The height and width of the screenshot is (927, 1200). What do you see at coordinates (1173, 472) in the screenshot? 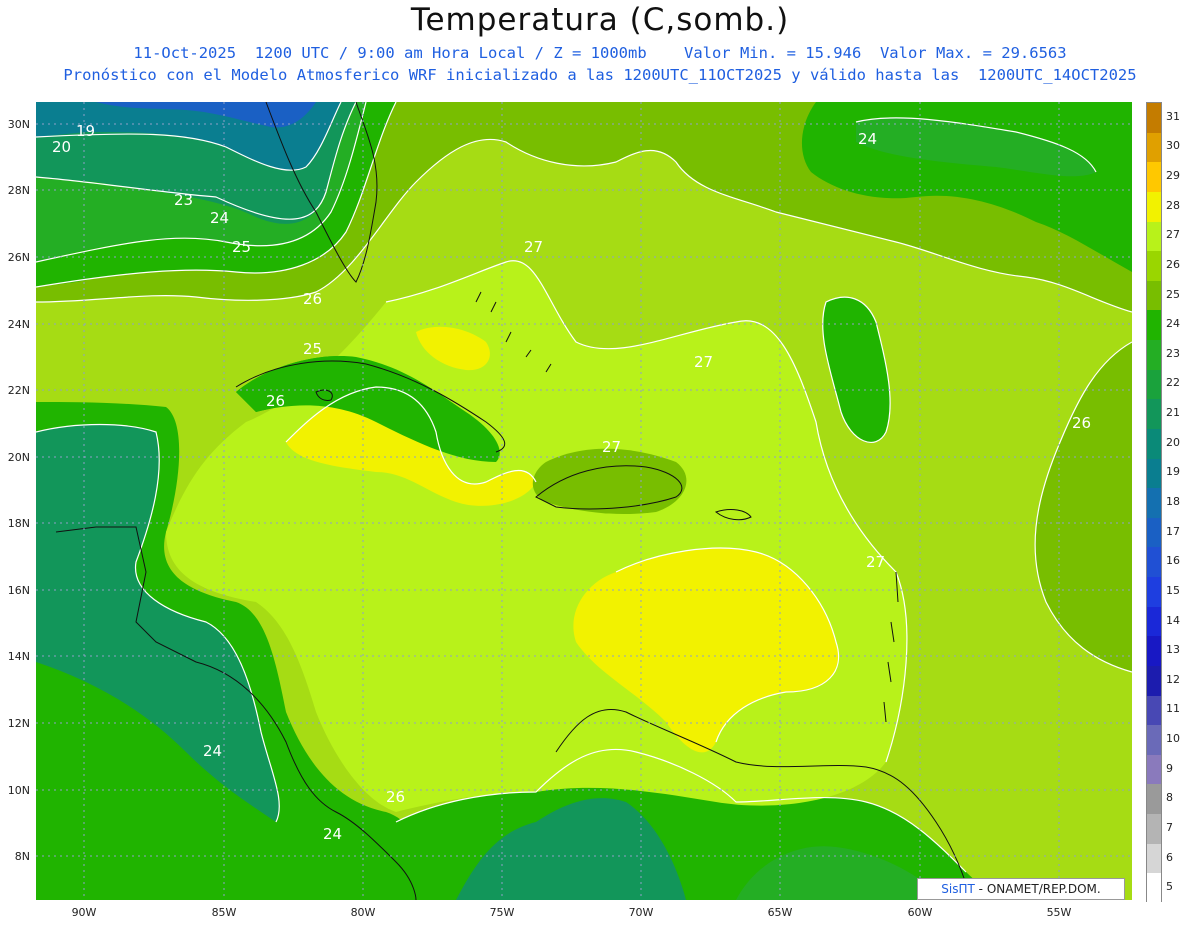
I see `legend-label: 19` at bounding box center [1173, 472].